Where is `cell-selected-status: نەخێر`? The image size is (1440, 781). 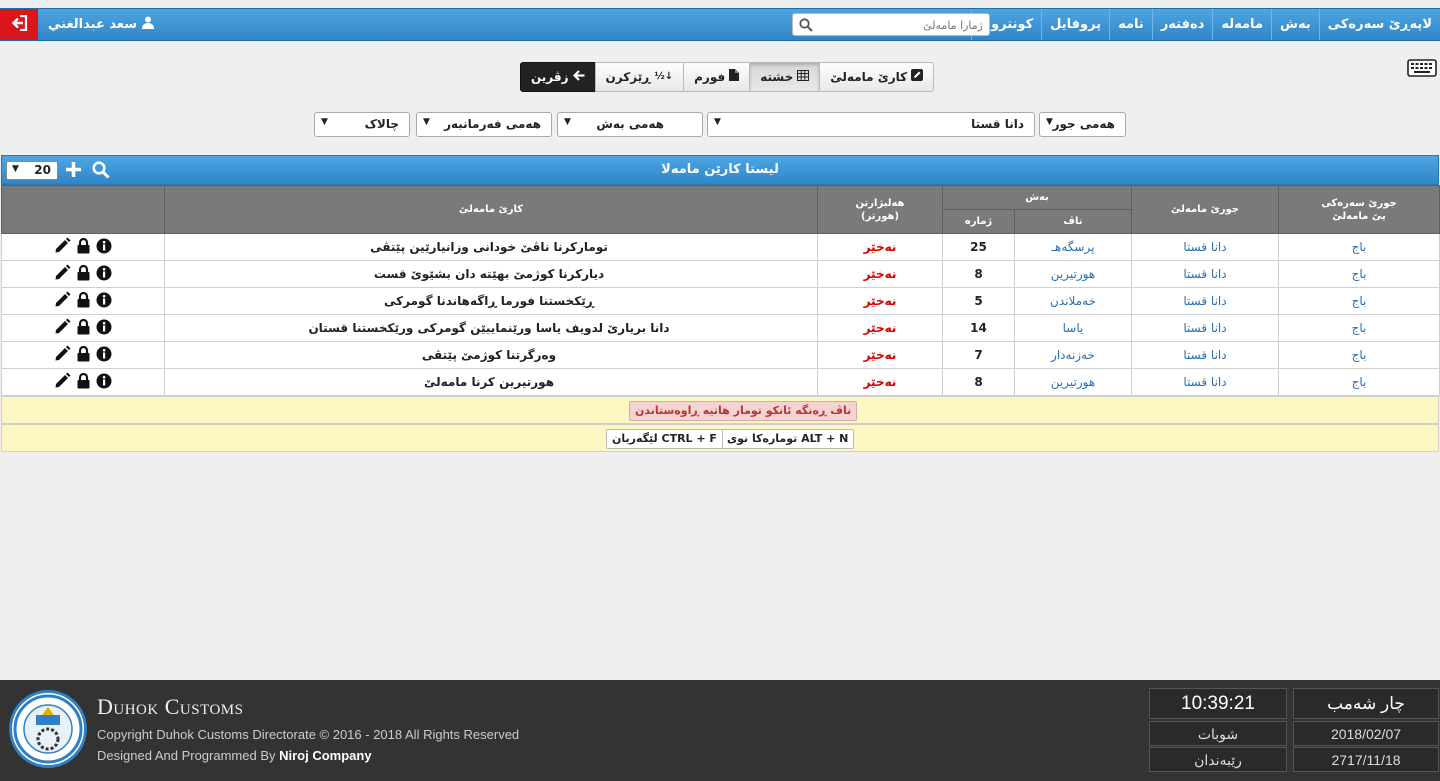
cell-selected-status: نەخێر is located at coordinates (880, 328).